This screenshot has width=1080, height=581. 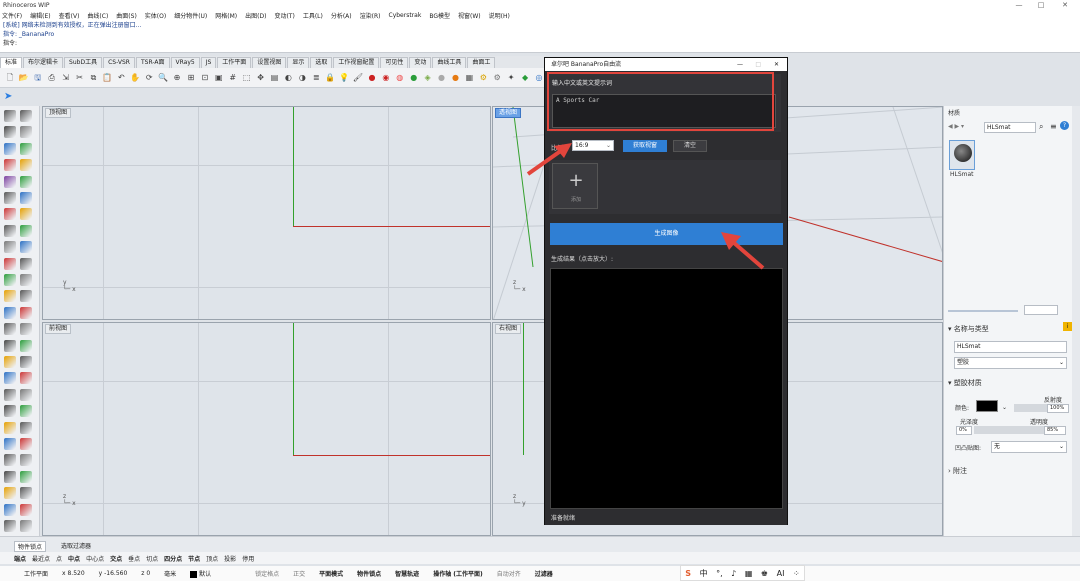 I want to click on osnap-toggle: 物件锁点, so click(x=369, y=573).